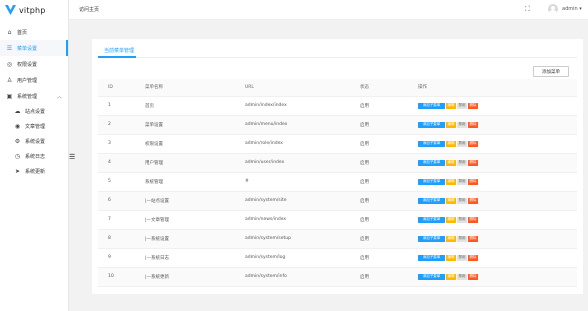 The image size is (588, 311). What do you see at coordinates (337, 125) in the screenshot?
I see `table-row: 2 菜单设置 admin/menu/index 启用 添加子菜单 编辑 禁用 删除` at bounding box center [337, 125].